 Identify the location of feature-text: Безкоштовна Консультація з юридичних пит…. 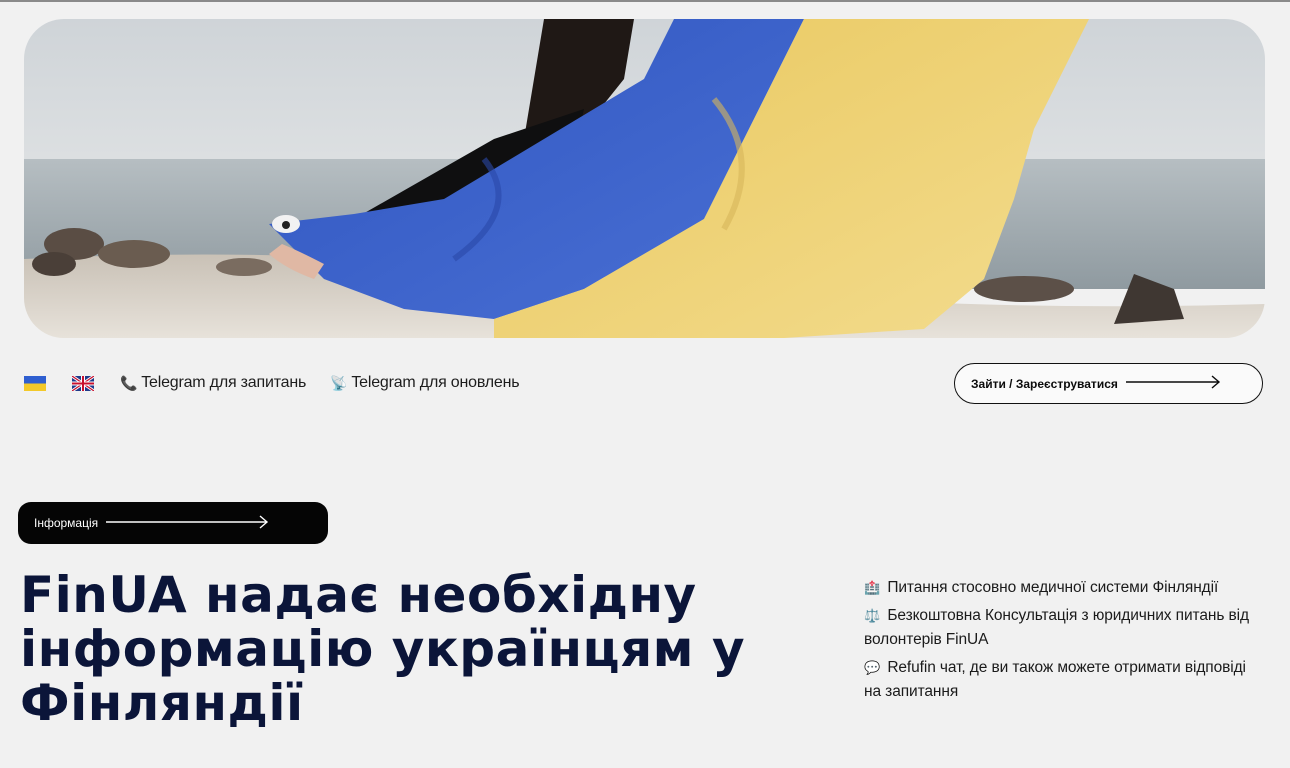
(1056, 627).